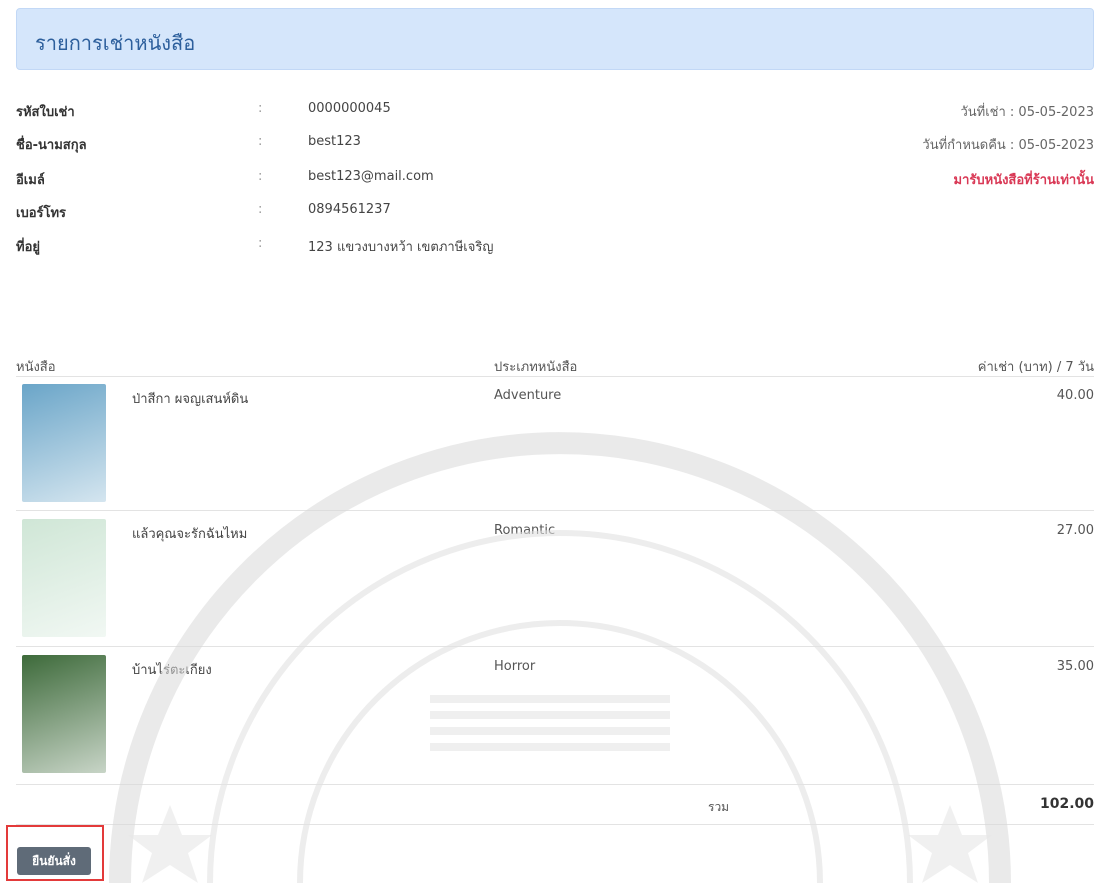  I want to click on table-header-divider, so click(555, 376).